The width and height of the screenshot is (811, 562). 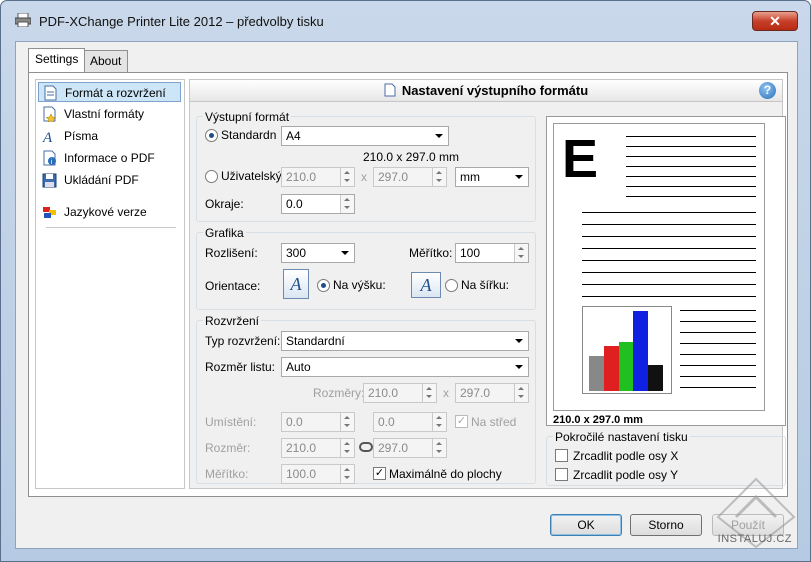 What do you see at coordinates (596, 373) in the screenshot?
I see `preview-bar-gray` at bounding box center [596, 373].